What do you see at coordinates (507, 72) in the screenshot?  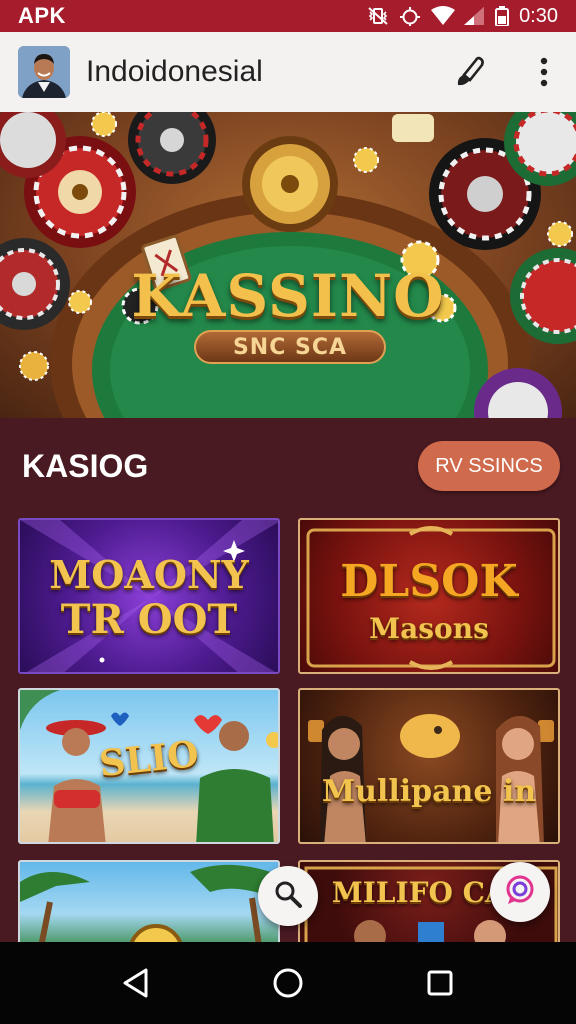 I see `app-actions` at bounding box center [507, 72].